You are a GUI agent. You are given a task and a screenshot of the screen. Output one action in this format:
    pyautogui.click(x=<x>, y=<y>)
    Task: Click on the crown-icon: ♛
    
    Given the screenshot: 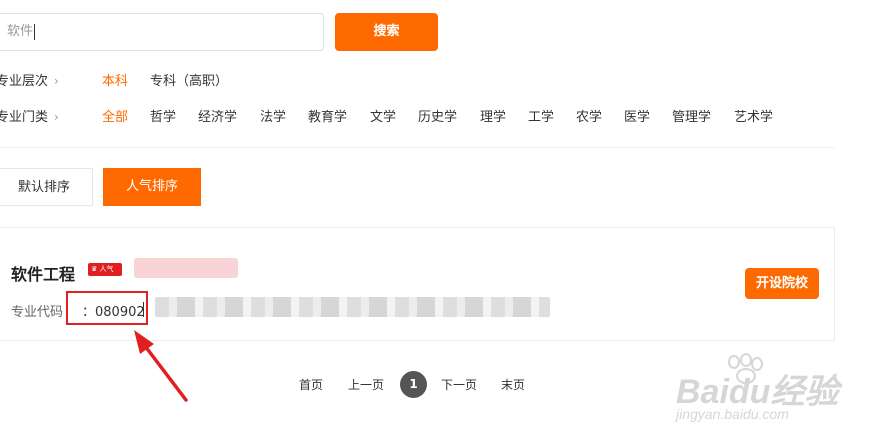 What is the action you would take?
    pyautogui.click(x=94, y=269)
    